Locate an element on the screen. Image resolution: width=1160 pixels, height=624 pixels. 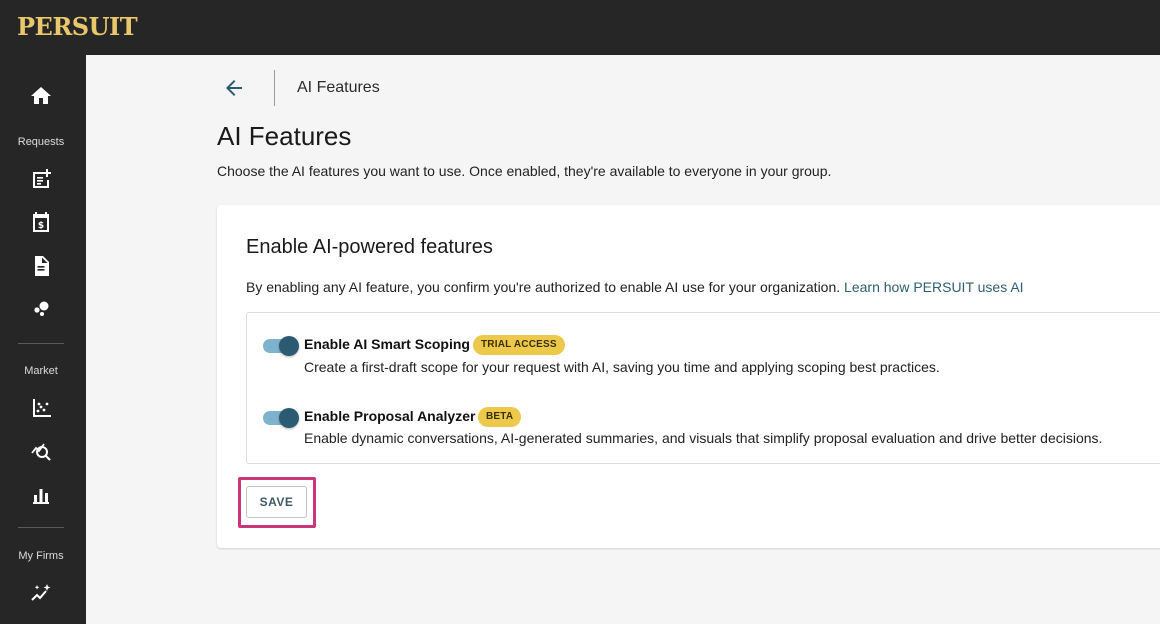
breadcrumb: AI Features is located at coordinates (338, 87).